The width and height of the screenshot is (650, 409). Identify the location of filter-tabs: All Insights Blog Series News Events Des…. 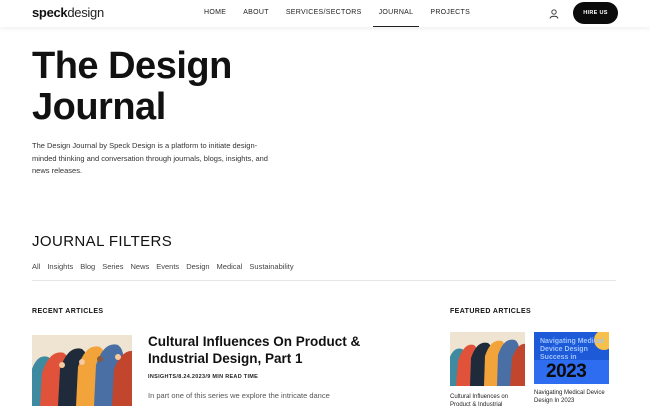
(166, 266).